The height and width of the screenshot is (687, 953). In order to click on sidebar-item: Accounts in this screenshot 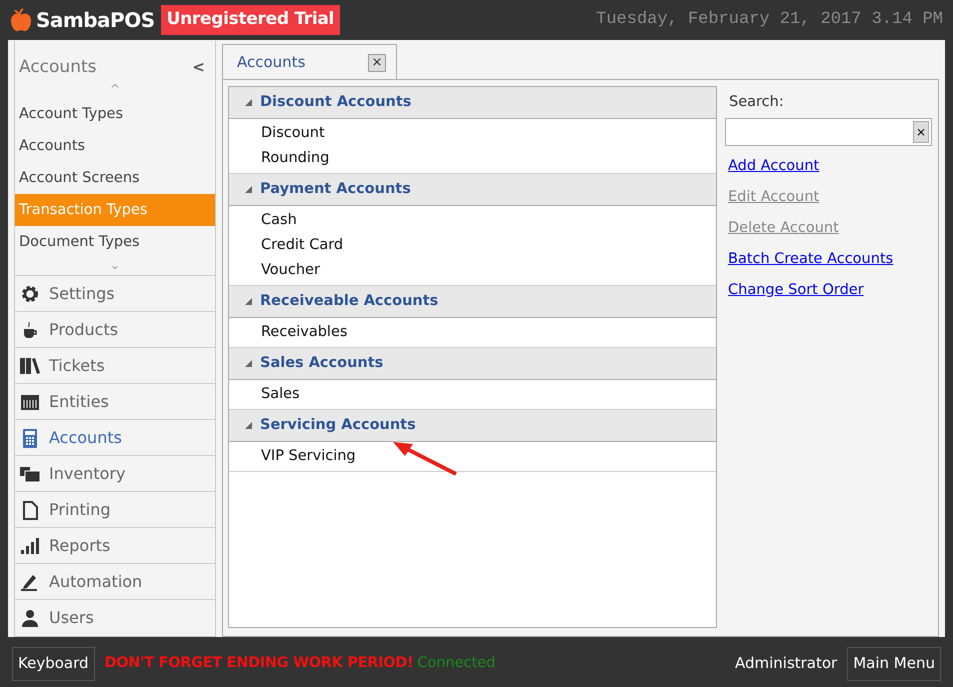, I will do `click(115, 146)`.